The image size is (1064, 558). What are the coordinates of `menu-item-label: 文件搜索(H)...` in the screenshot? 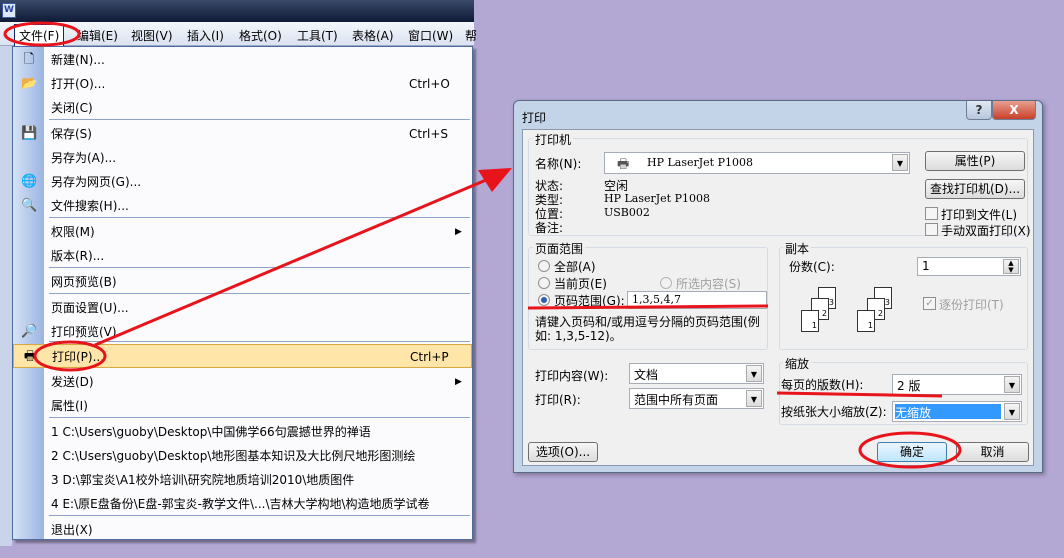 It's located at (90, 206).